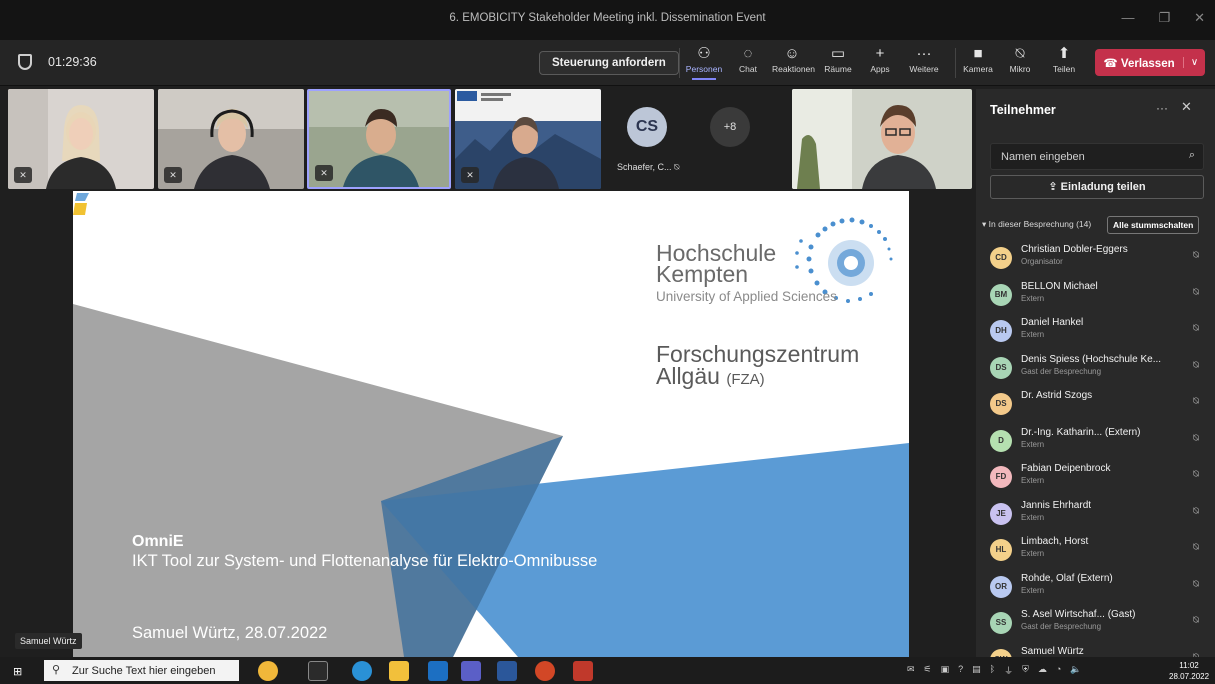 This screenshot has width=1215, height=684. Describe the element at coordinates (704, 53) in the screenshot. I see `people-icon: ⚇` at that location.